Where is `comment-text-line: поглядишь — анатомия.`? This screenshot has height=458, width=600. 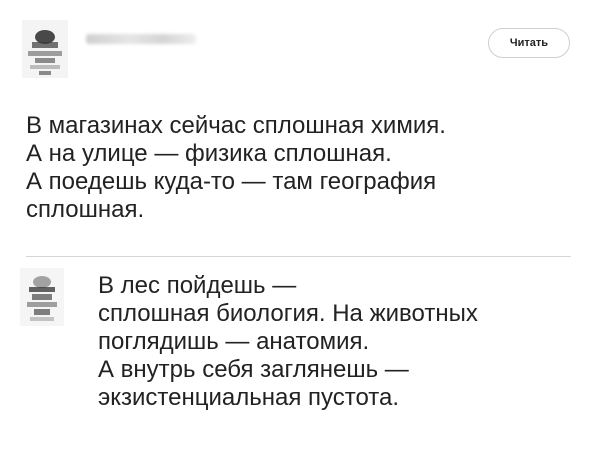 comment-text-line: поглядишь — анатомия. is located at coordinates (234, 341).